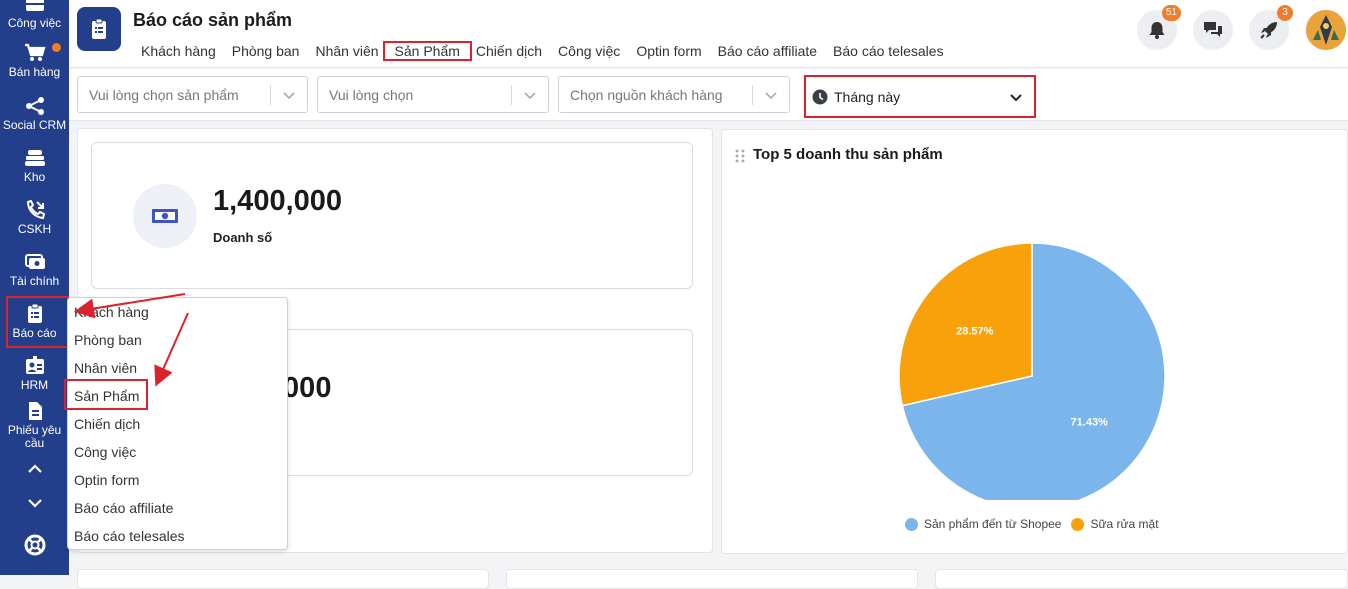  What do you see at coordinates (108, 340) in the screenshot?
I see `menu-item-phong-ban: Phòng ban` at bounding box center [108, 340].